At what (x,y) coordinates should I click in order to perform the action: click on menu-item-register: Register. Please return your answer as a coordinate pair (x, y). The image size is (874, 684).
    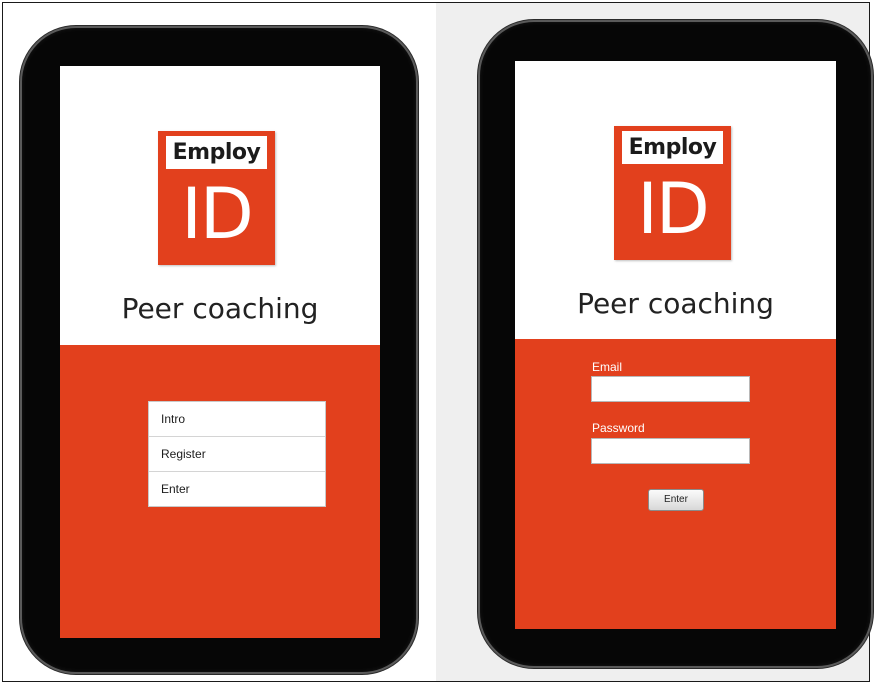
    Looking at the image, I should click on (237, 454).